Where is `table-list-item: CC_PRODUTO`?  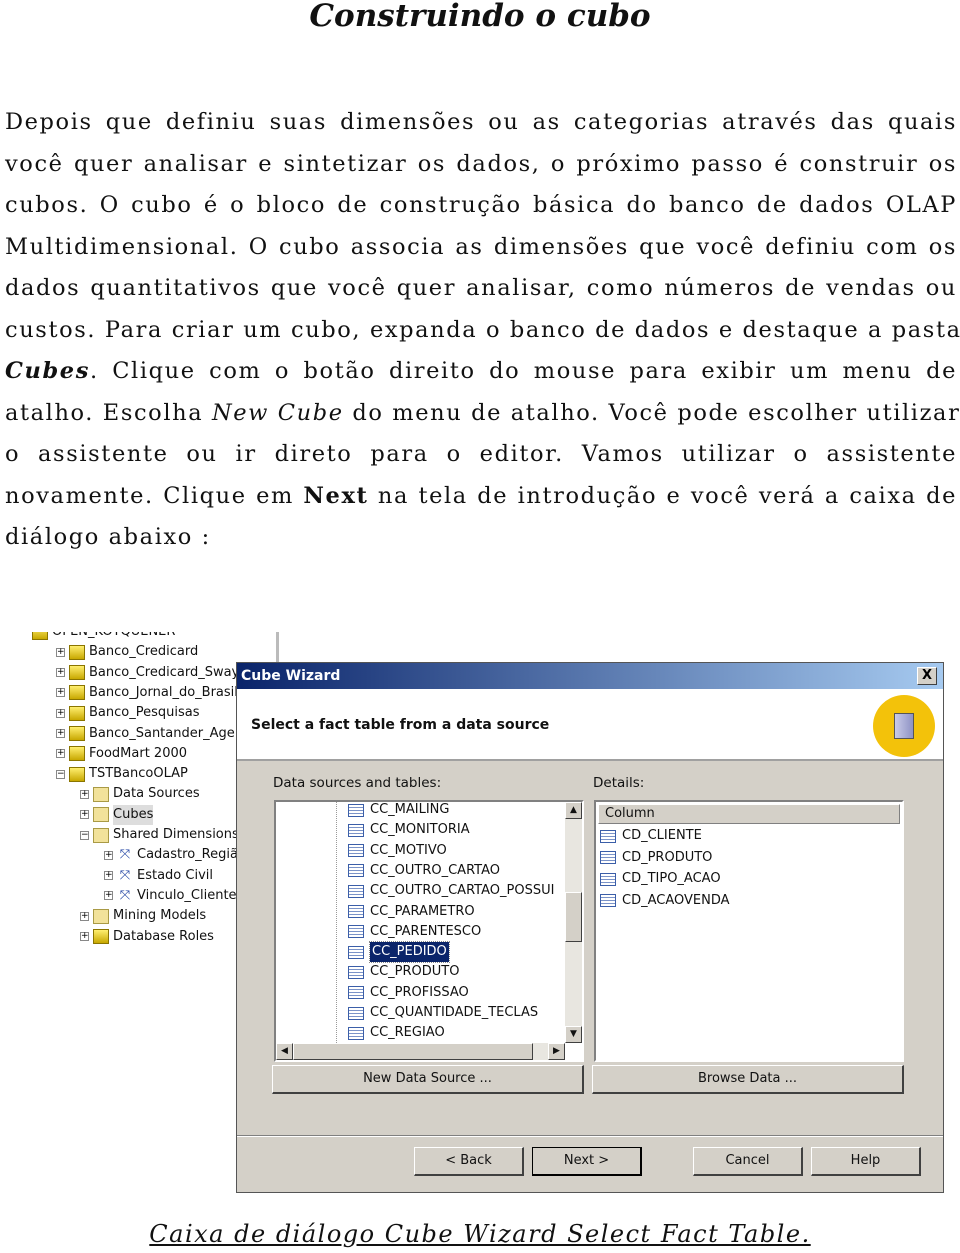 table-list-item: CC_PRODUTO is located at coordinates (403, 972).